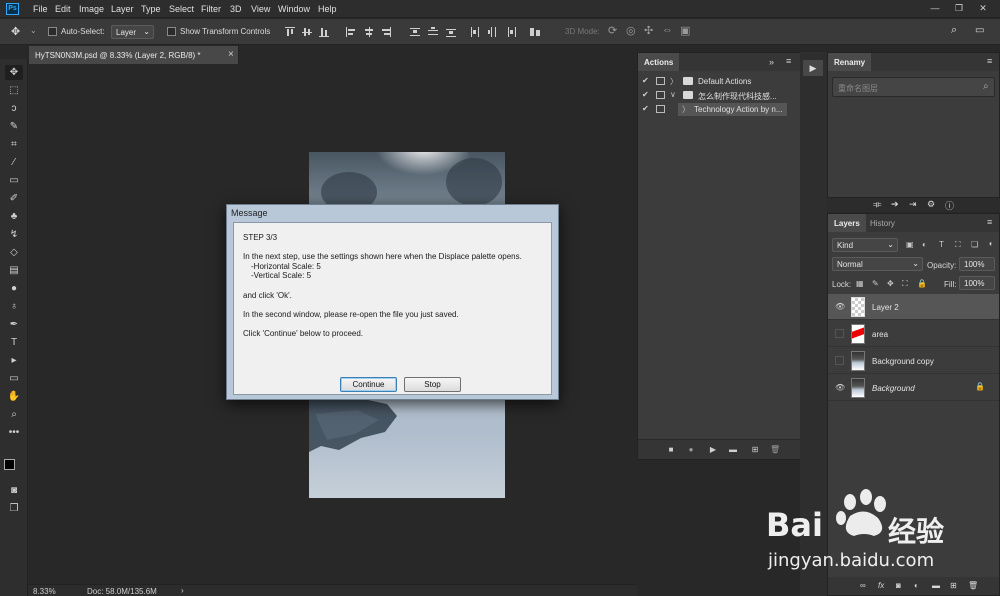 The image size is (1000, 596). What do you see at coordinates (659, 62) in the screenshot?
I see `tab-actions: Actions` at bounding box center [659, 62].